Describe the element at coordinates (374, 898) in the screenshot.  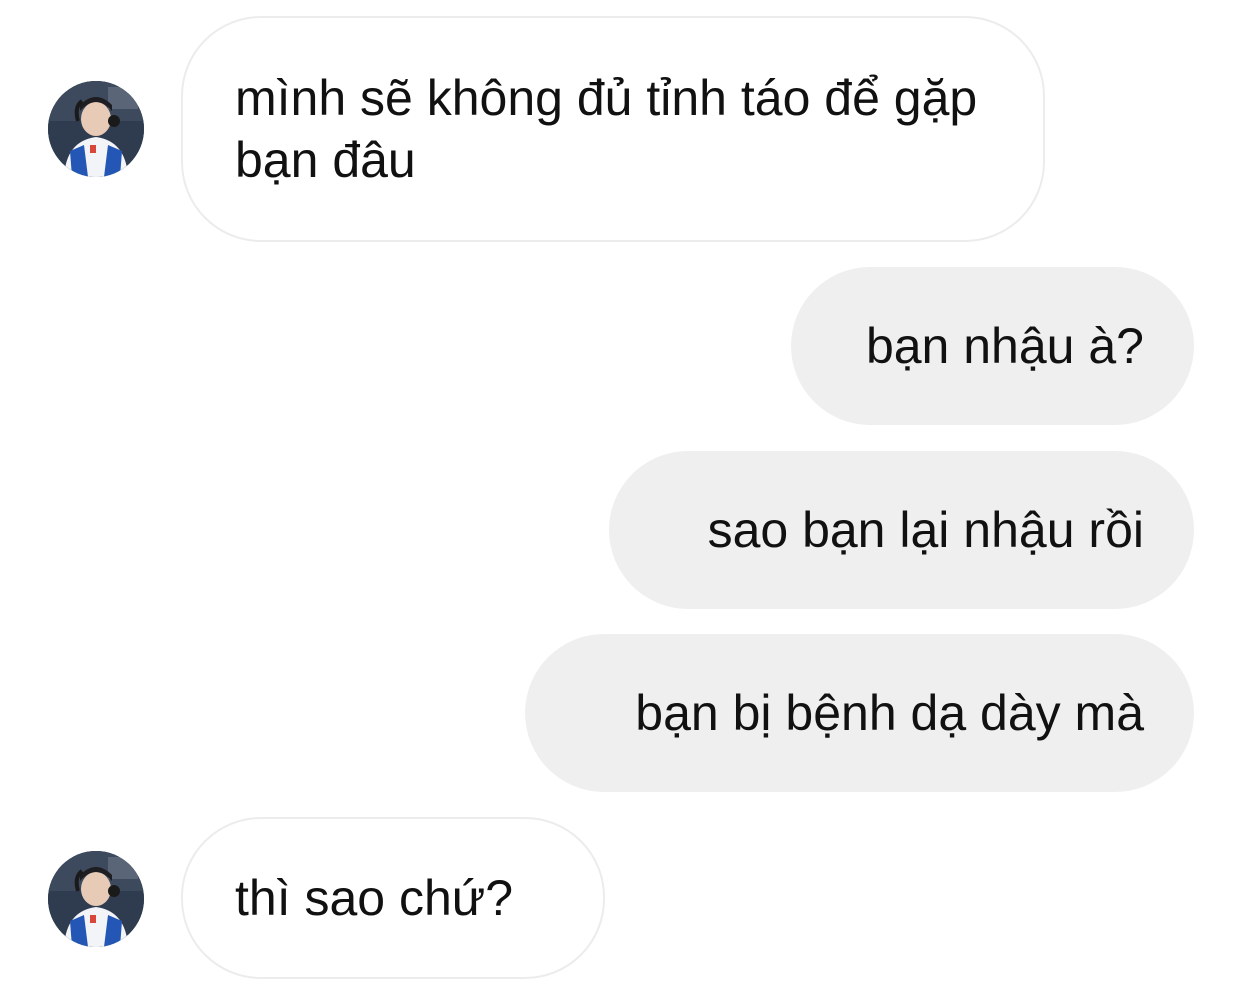
I see `message-text: thì sao chứ?` at that location.